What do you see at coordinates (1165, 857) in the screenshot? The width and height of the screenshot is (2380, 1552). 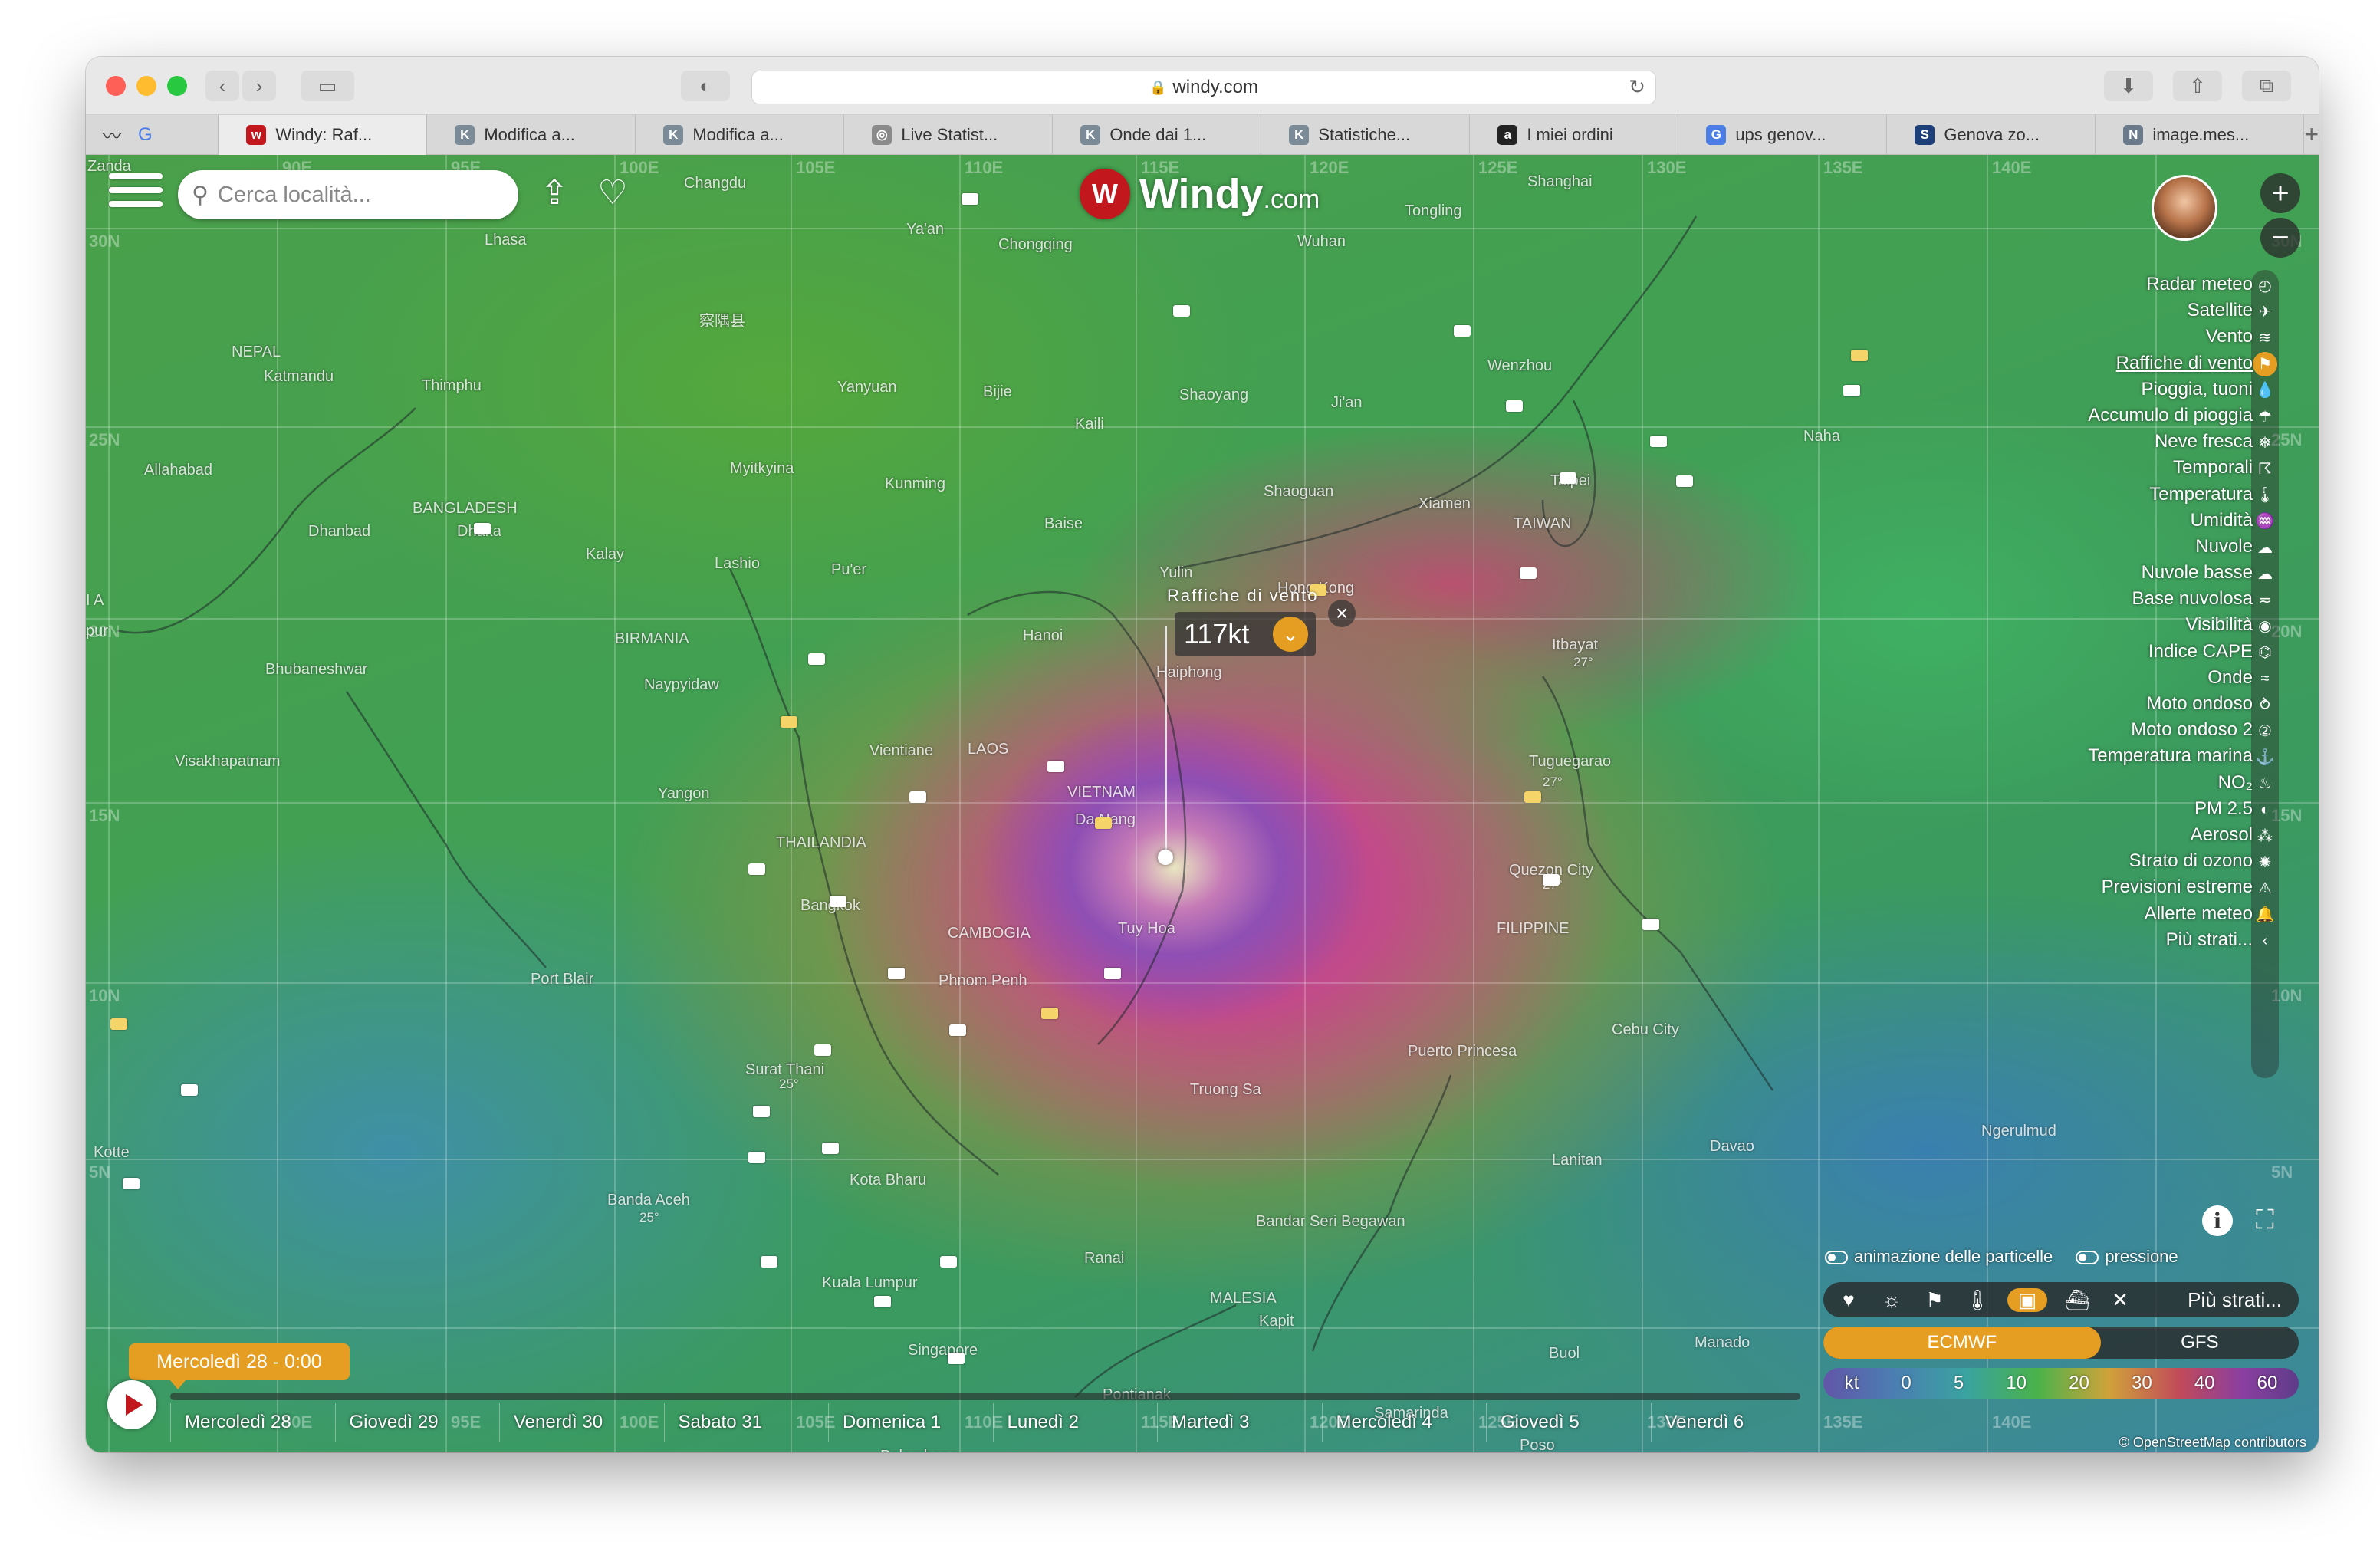 I see `picker-dot` at bounding box center [1165, 857].